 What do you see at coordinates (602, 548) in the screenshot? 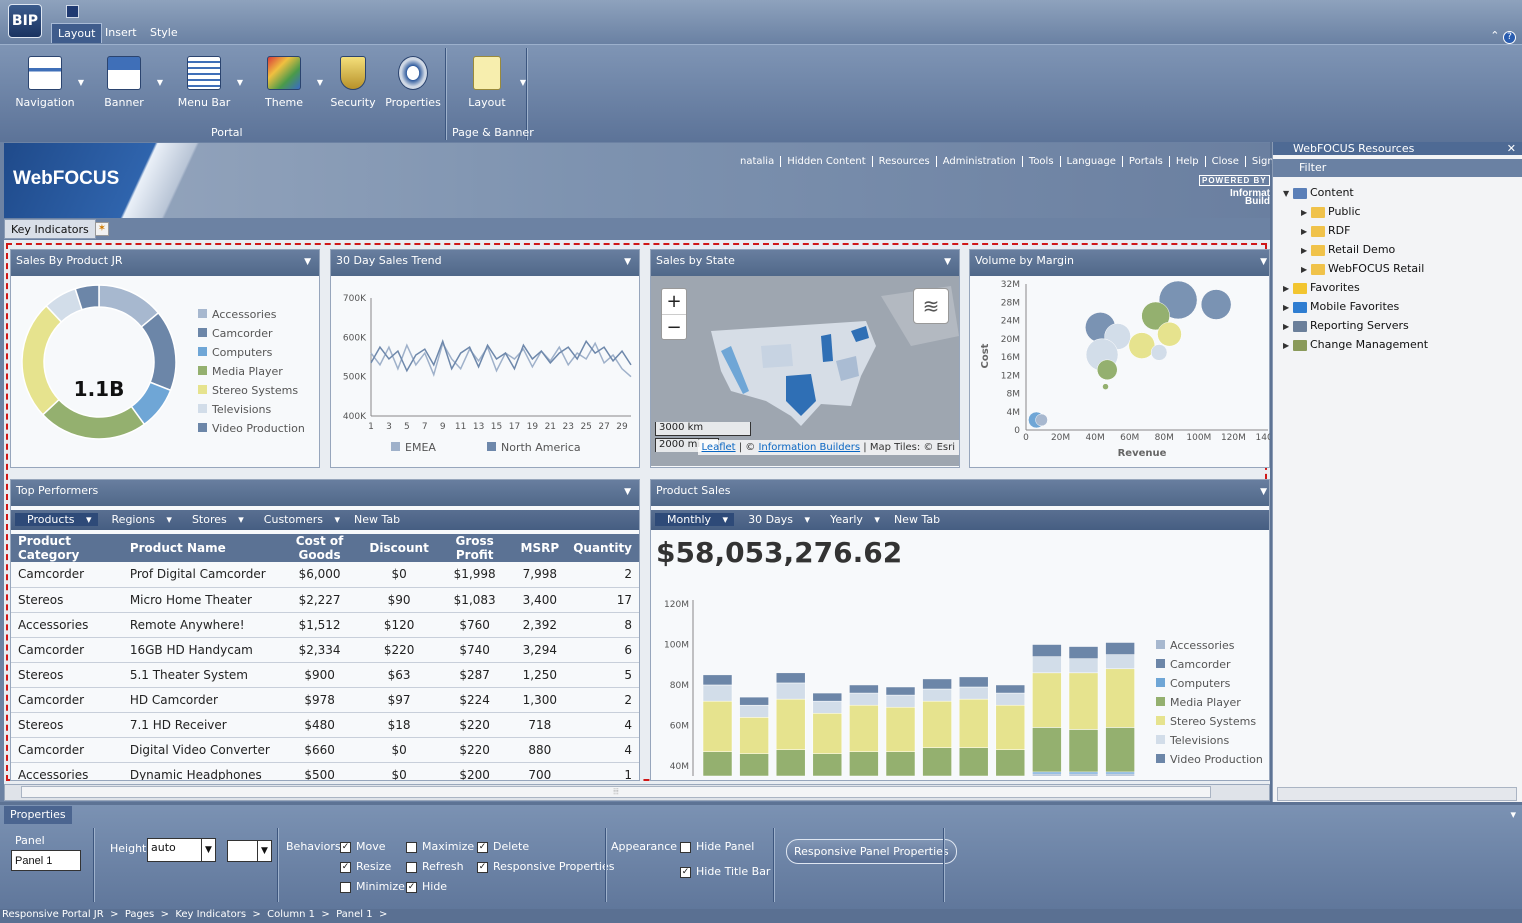
I see `column-header: Quantity` at bounding box center [602, 548].